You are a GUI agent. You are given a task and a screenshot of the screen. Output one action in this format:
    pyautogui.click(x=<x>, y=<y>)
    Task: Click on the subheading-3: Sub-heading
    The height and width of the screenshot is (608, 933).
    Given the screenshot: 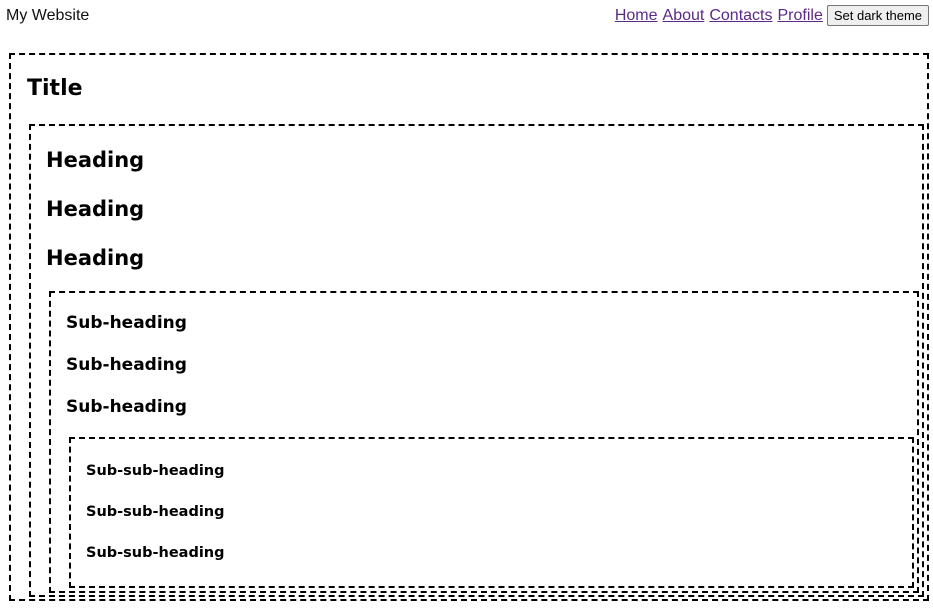 What is the action you would take?
    pyautogui.click(x=126, y=407)
    